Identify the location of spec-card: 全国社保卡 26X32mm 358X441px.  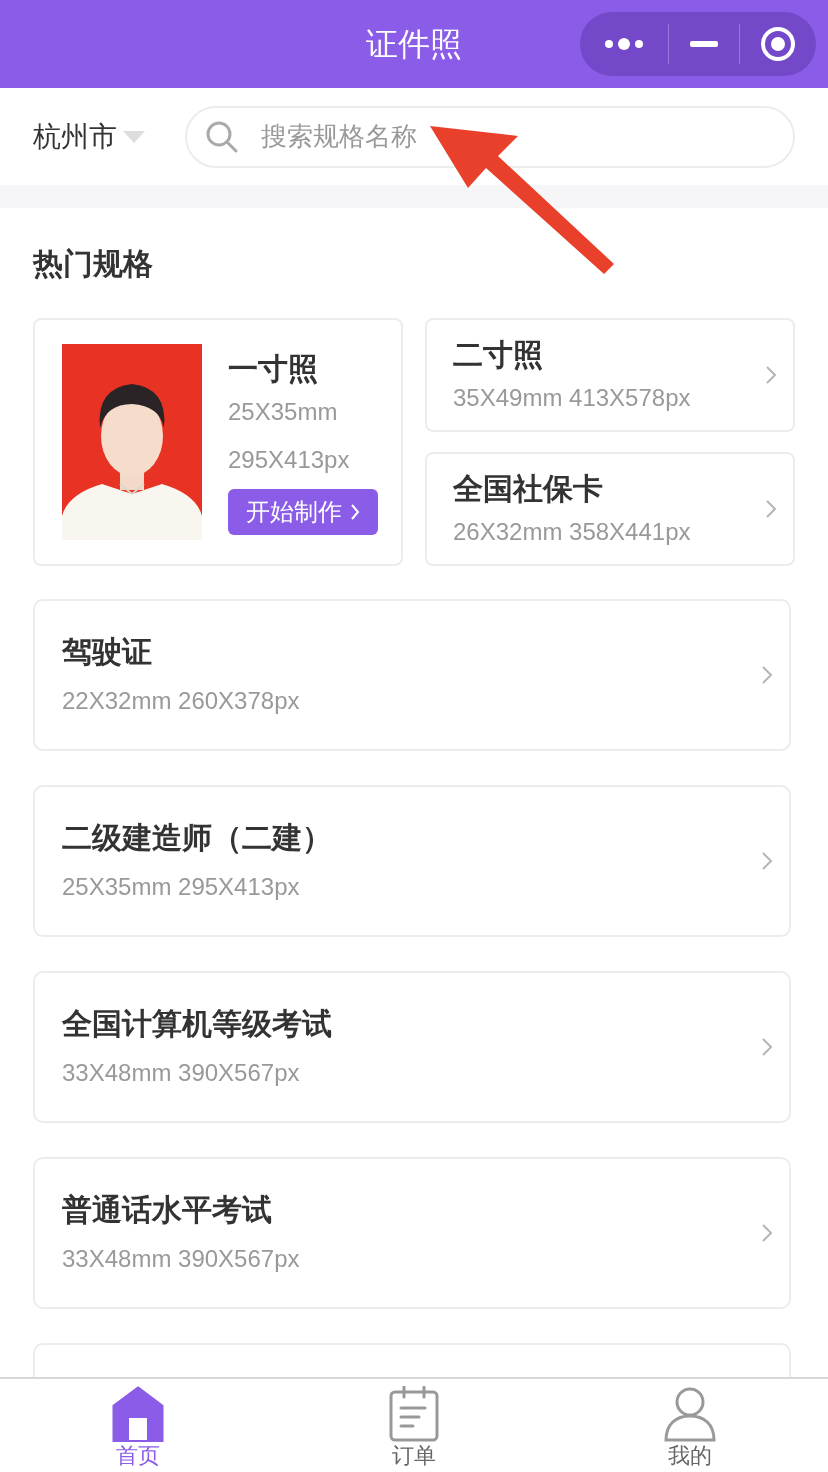
(610, 509).